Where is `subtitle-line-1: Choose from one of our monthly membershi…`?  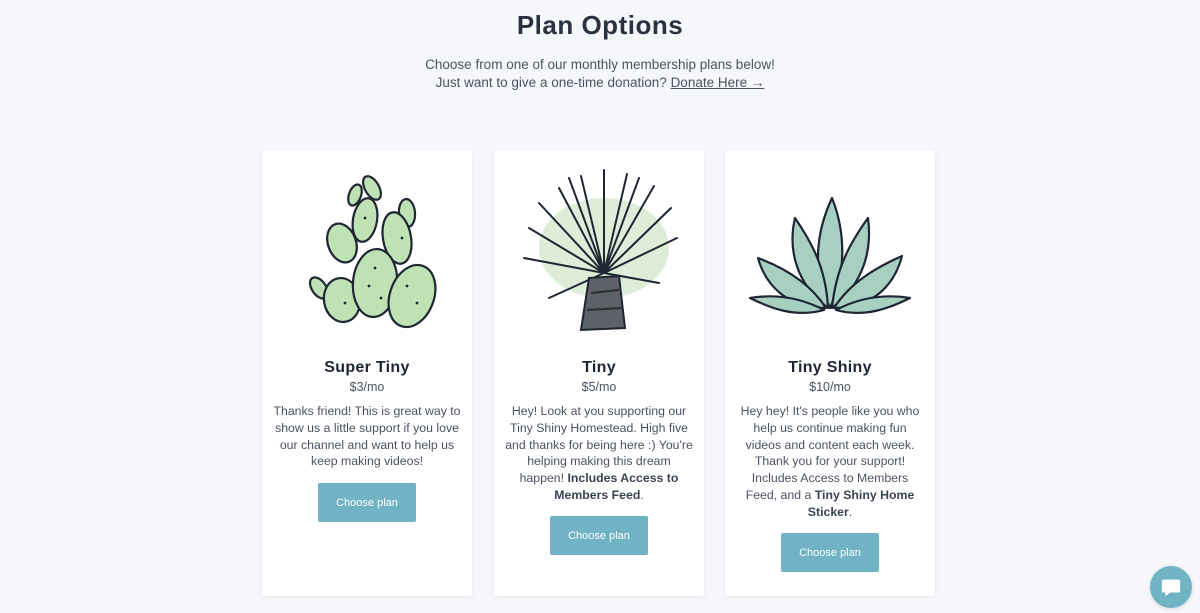 subtitle-line-1: Choose from one of our monthly membershi… is located at coordinates (600, 64).